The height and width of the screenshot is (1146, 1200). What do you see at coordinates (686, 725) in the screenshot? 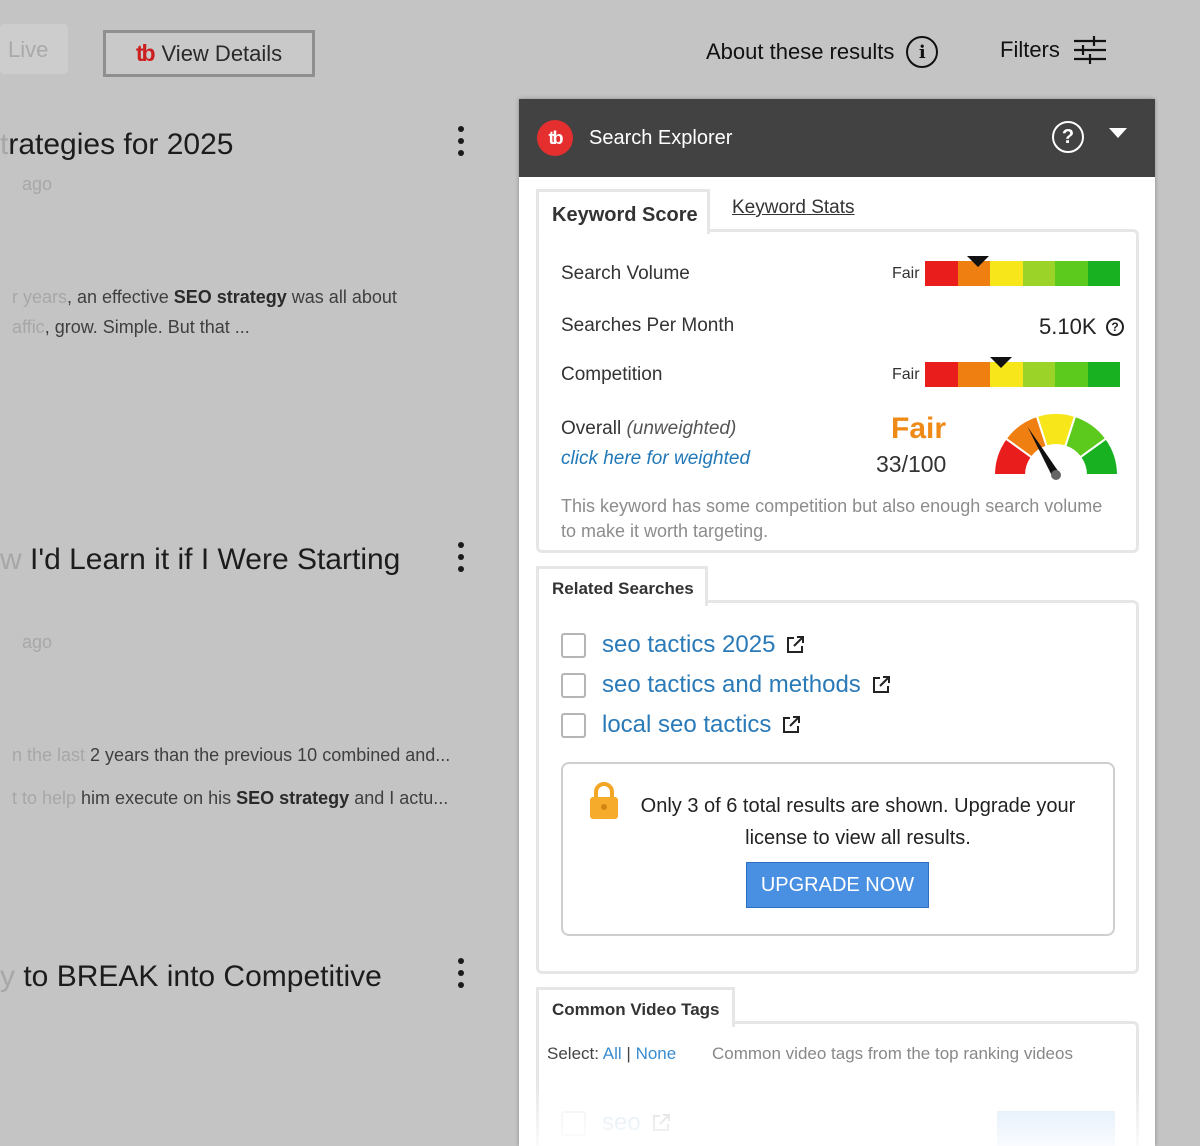
I see `related-search-link: local seo tactics` at bounding box center [686, 725].